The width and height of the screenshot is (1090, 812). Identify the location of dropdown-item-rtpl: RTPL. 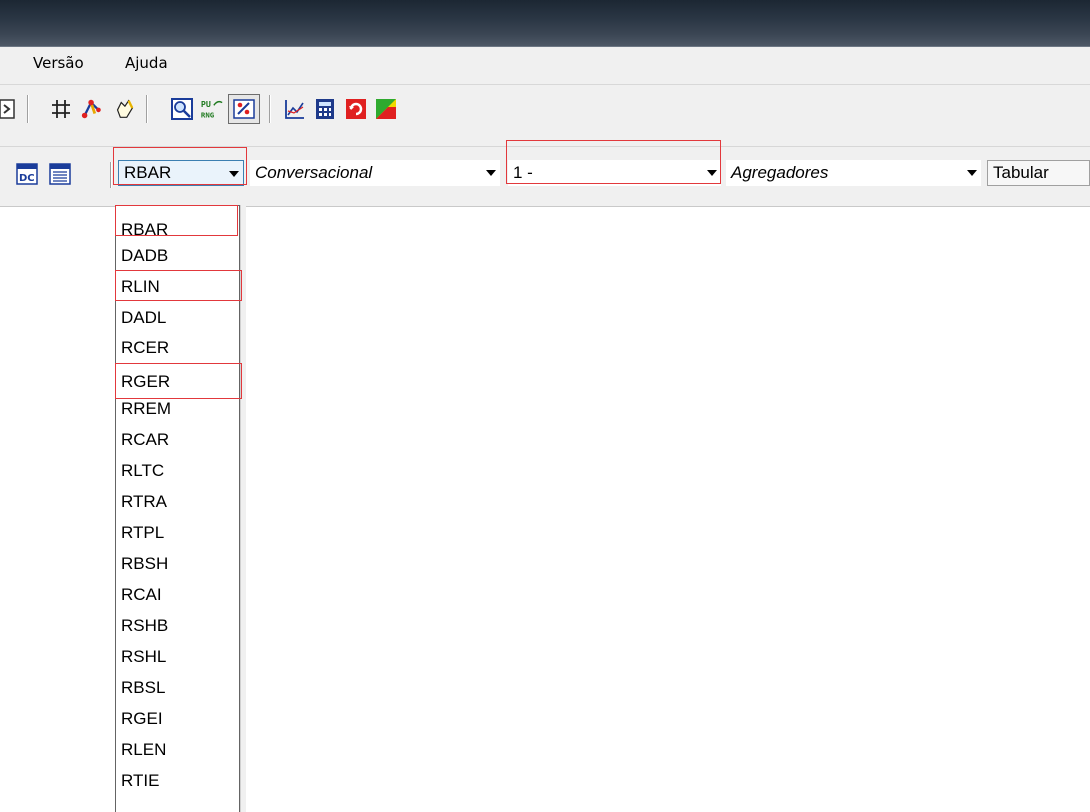
(142, 533).